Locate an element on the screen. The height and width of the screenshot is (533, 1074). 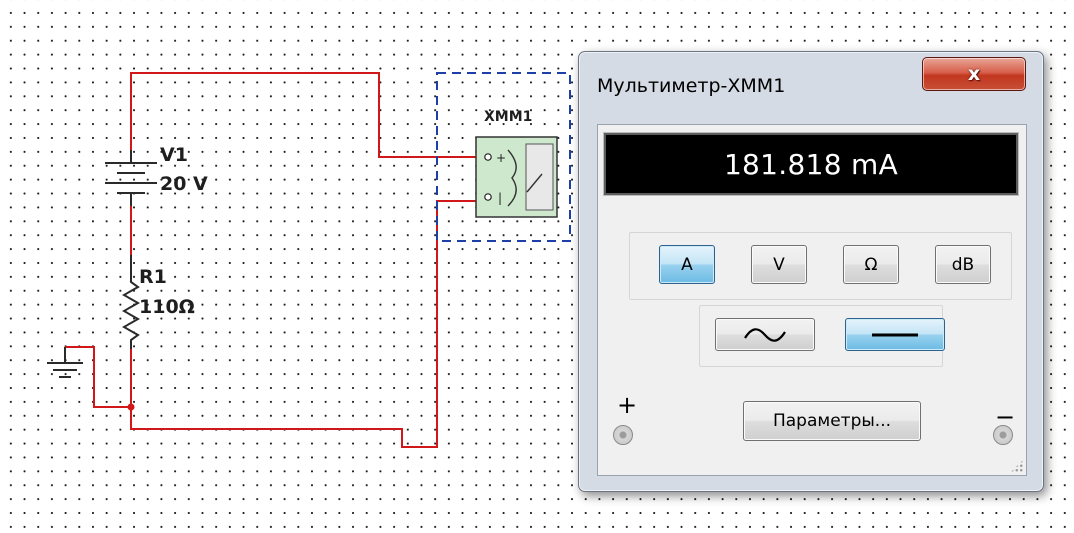
mode-label-v: V is located at coordinates (779, 264).